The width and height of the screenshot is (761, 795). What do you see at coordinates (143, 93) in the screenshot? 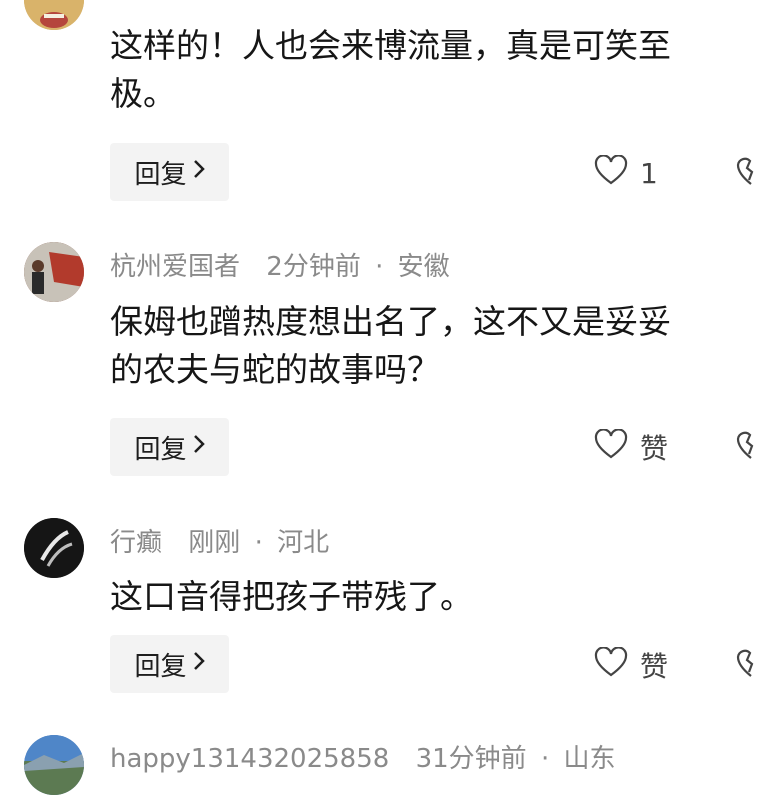
I see `comment-text-line: 极。` at bounding box center [143, 93].